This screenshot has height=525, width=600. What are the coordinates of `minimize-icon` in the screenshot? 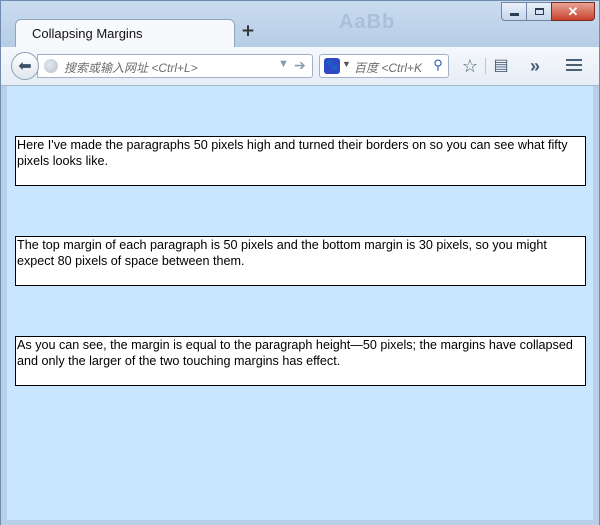 It's located at (514, 14).